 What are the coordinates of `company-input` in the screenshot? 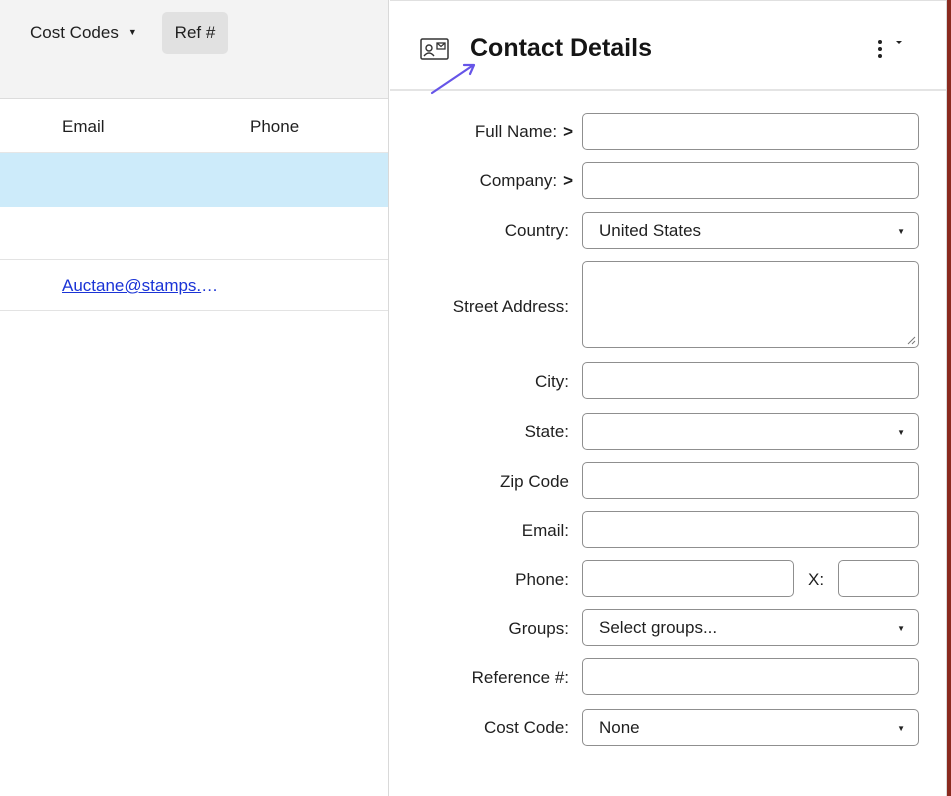 It's located at (750, 180).